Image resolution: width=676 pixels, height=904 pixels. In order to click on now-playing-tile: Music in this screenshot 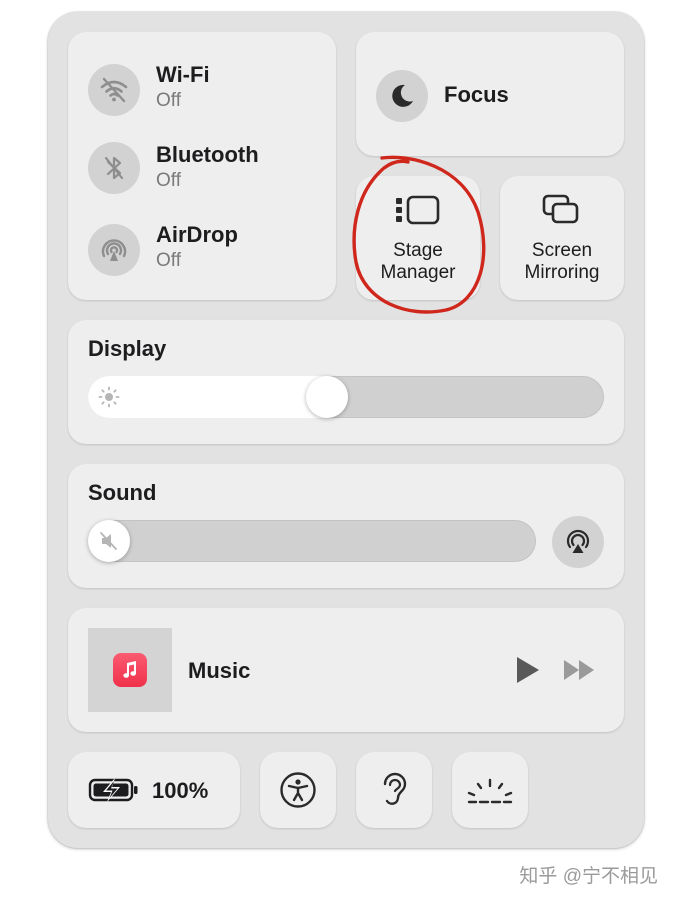, I will do `click(346, 670)`.